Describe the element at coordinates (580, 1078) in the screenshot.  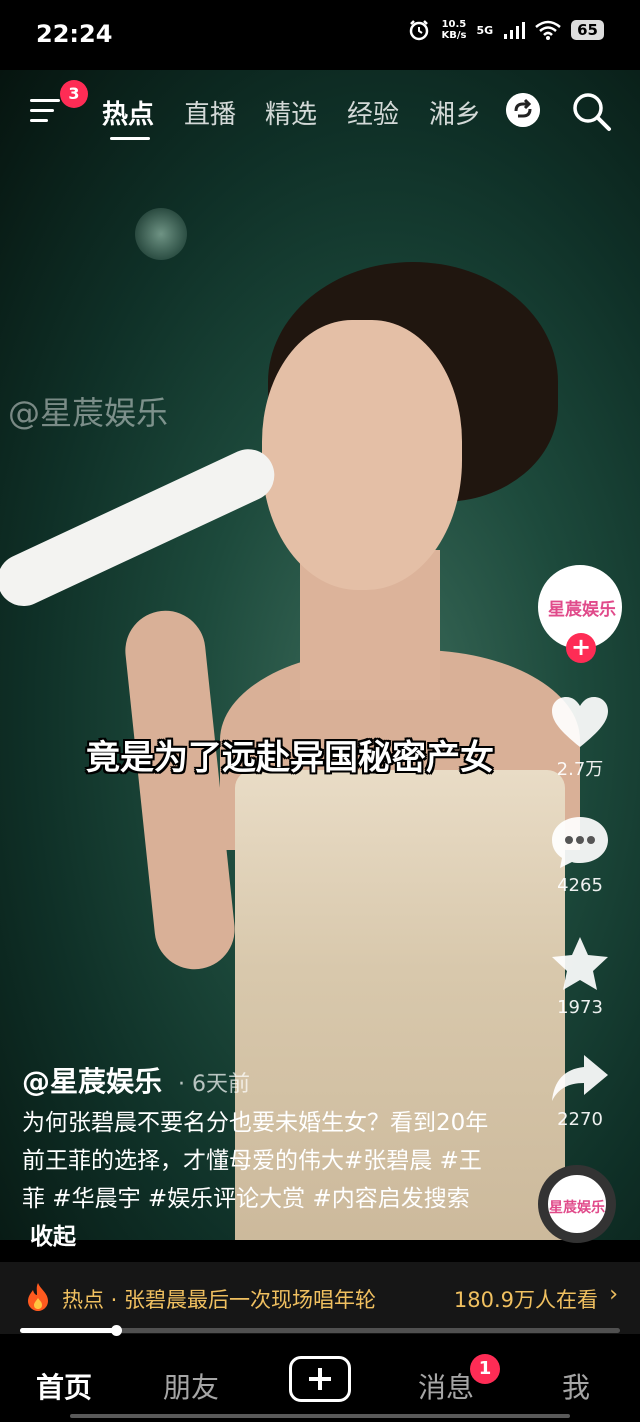
I see `share-icon` at that location.